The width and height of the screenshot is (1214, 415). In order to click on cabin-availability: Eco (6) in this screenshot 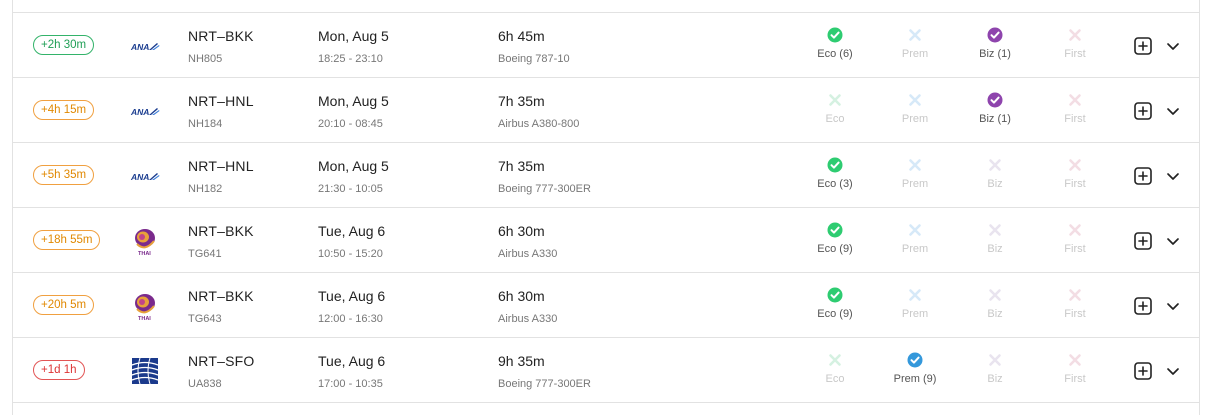, I will do `click(835, 43)`.